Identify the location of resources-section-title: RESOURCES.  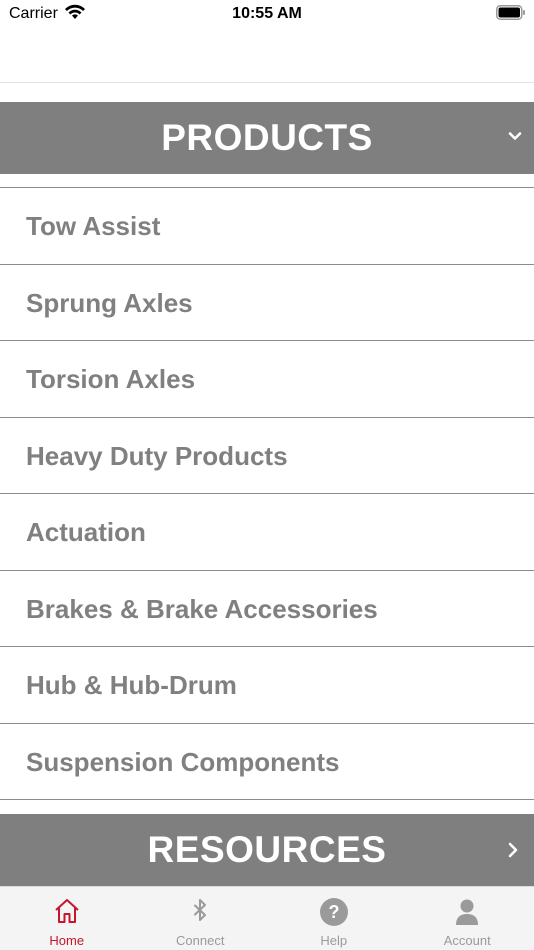
(267, 849).